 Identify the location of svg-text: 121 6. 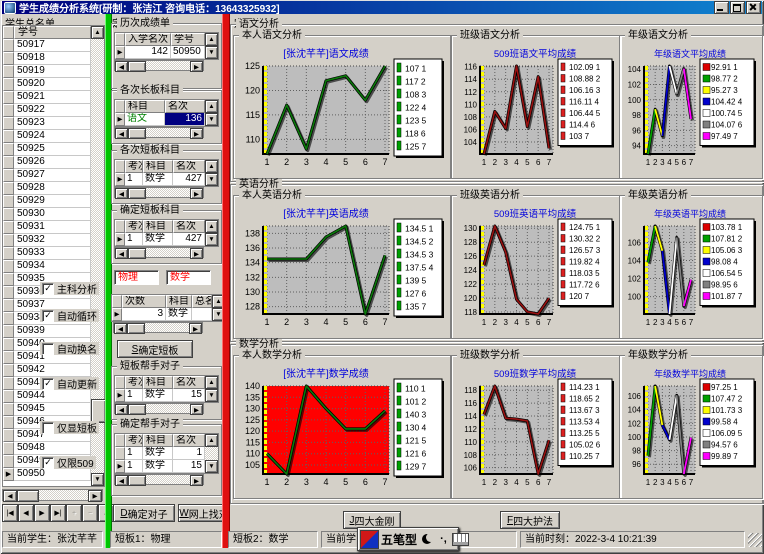
(416, 454).